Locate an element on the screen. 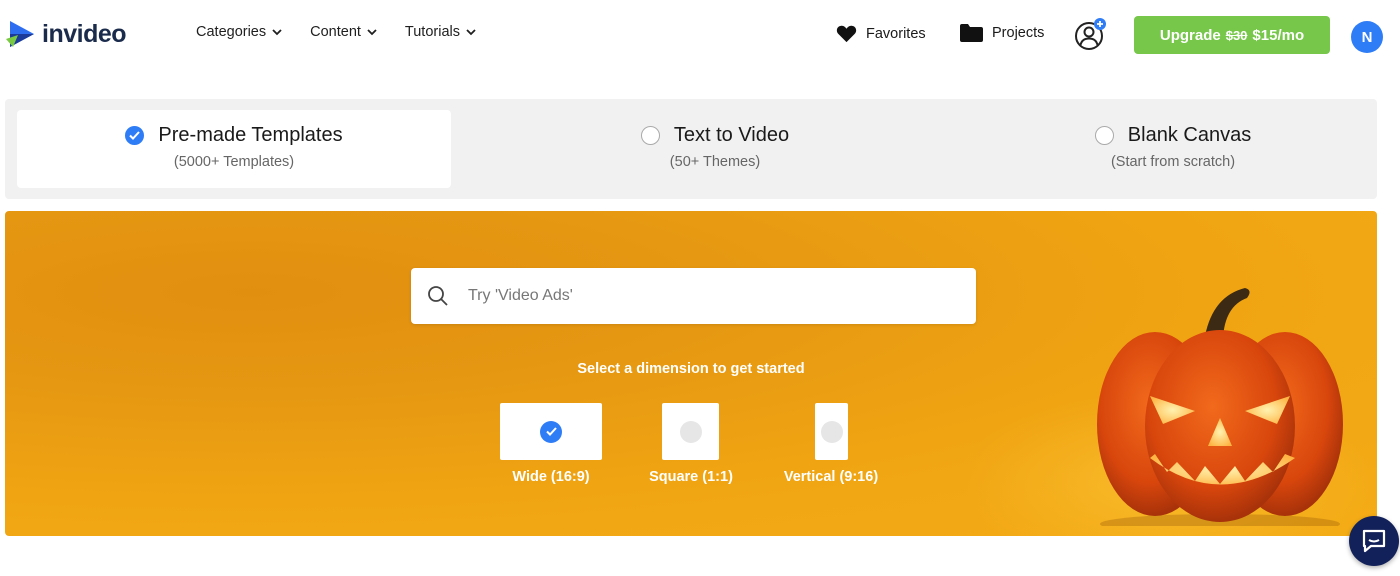 This screenshot has height=576, width=1400. dimension-selected-icon is located at coordinates (551, 431).